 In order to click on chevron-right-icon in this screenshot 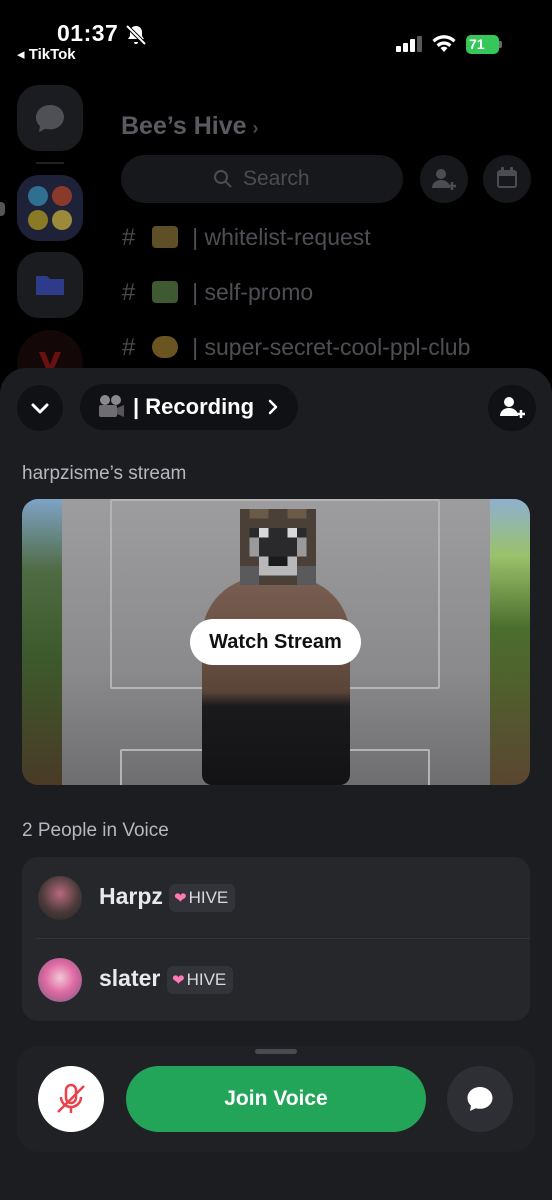, I will do `click(273, 407)`.